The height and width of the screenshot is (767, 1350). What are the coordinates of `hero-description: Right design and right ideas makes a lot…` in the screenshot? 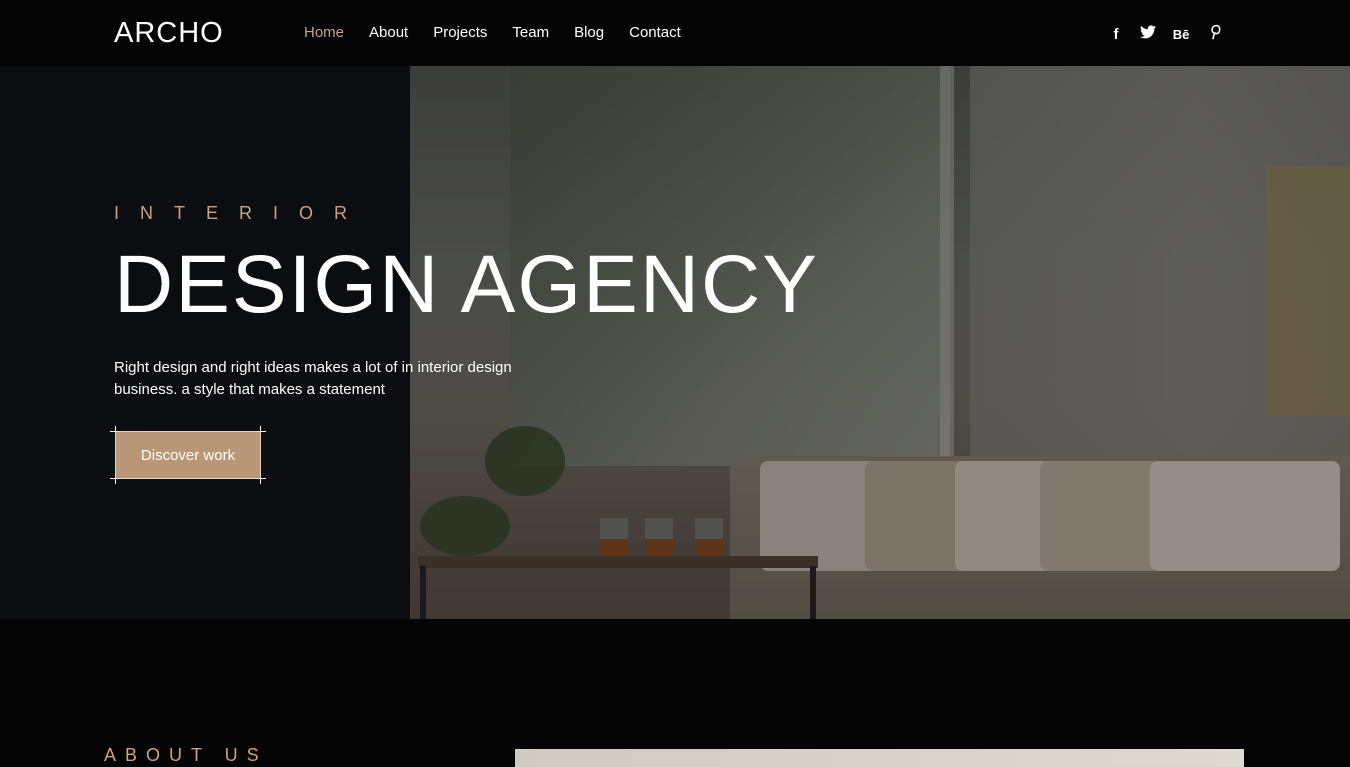 It's located at (313, 378).